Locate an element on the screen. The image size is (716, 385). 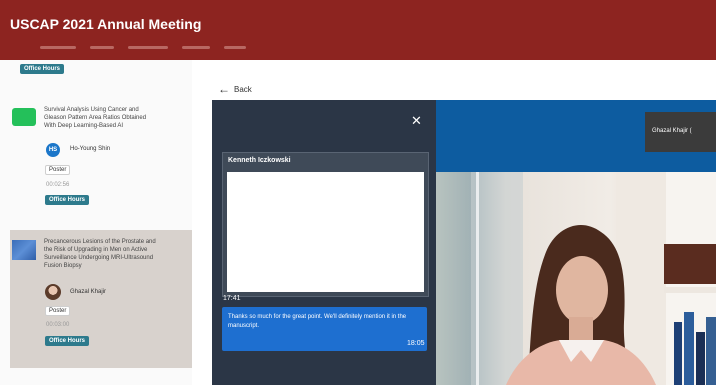
avatar: HS is located at coordinates (53, 150).